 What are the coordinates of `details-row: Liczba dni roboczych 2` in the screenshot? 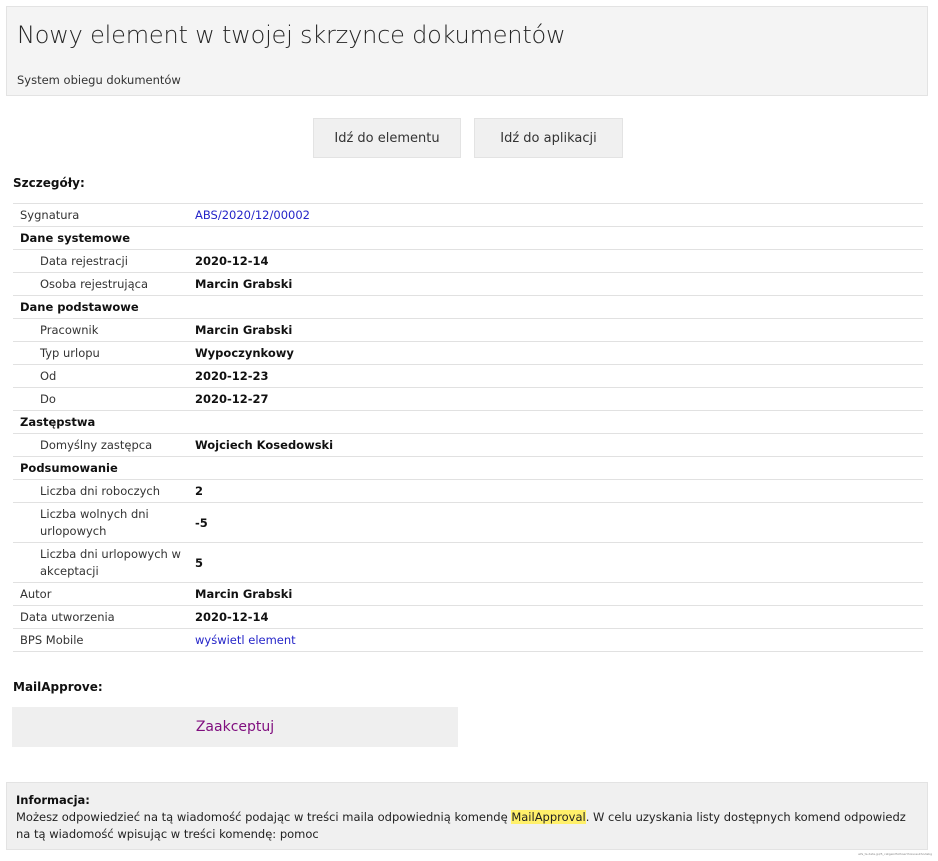 It's located at (468, 491).